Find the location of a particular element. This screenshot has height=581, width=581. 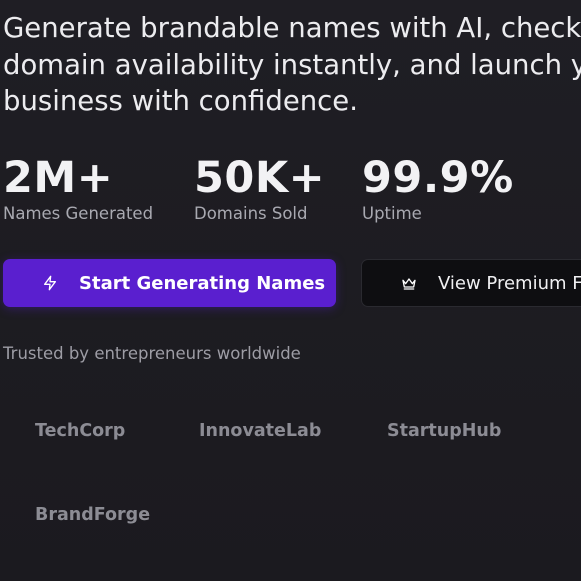

start-generating-button: Start Generating Names is located at coordinates (169, 283).